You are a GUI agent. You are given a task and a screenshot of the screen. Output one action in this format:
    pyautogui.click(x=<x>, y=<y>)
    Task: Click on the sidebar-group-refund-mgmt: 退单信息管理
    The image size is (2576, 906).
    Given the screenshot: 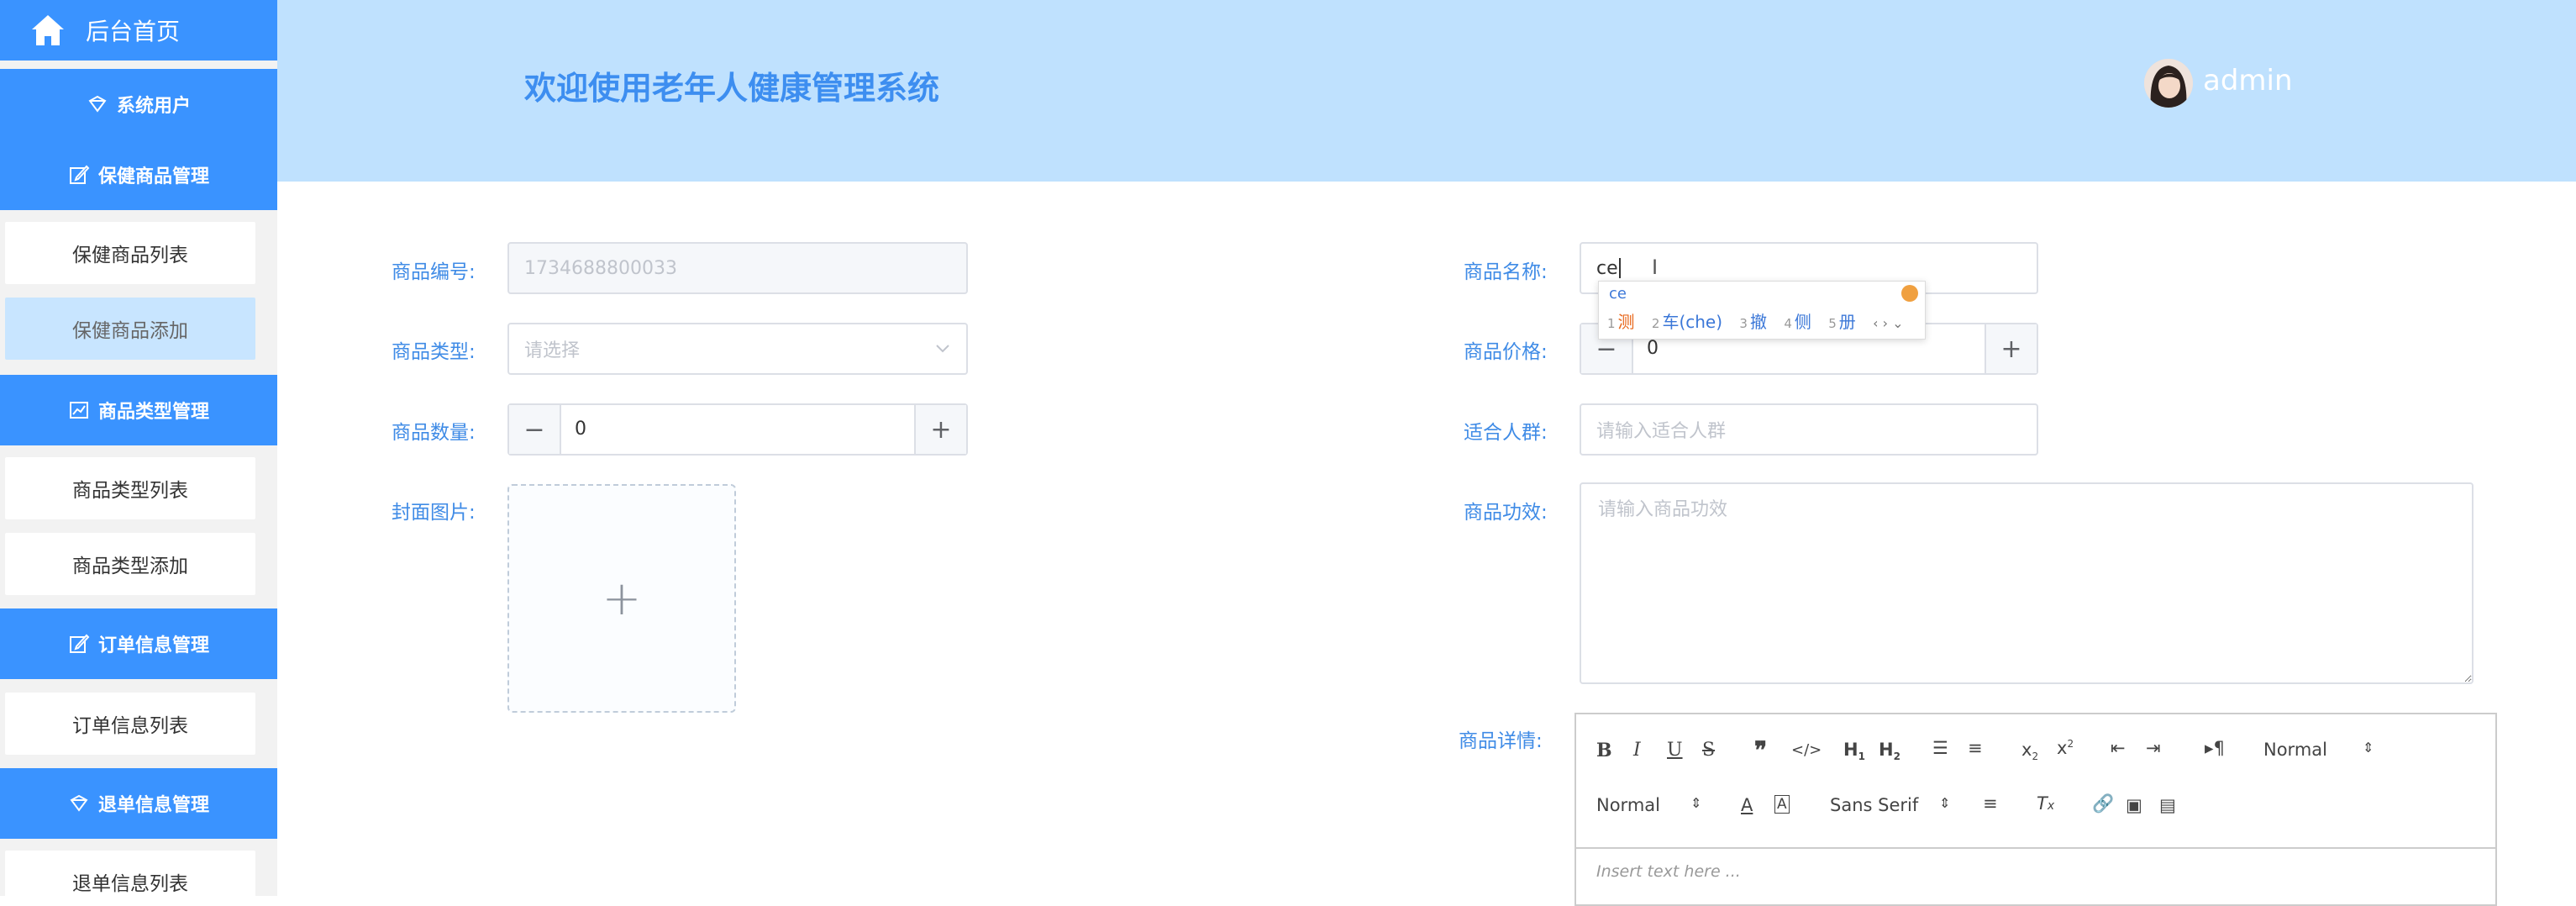 What is the action you would take?
    pyautogui.click(x=138, y=803)
    